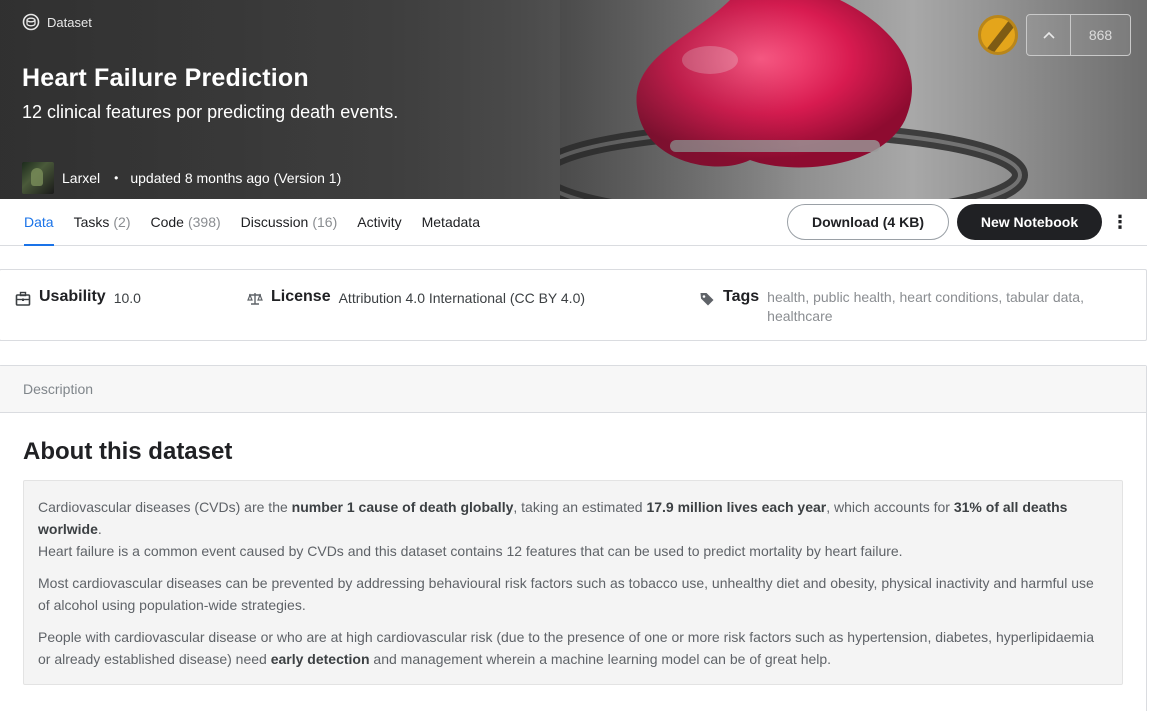 The width and height of the screenshot is (1151, 711). I want to click on description-section-label: Description, so click(573, 389).